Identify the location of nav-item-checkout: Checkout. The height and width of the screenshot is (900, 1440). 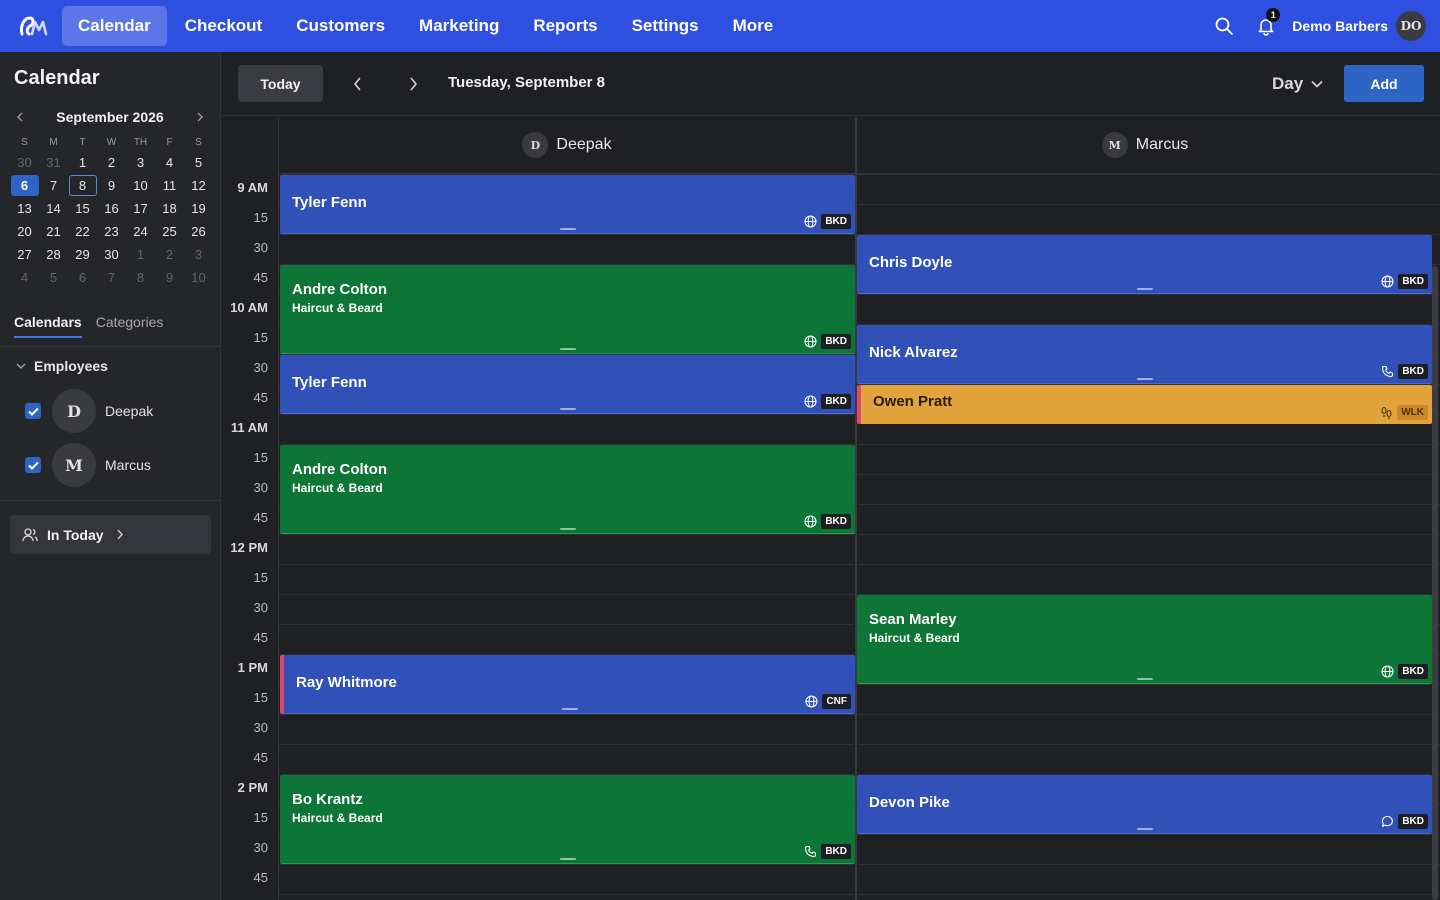
(223, 26).